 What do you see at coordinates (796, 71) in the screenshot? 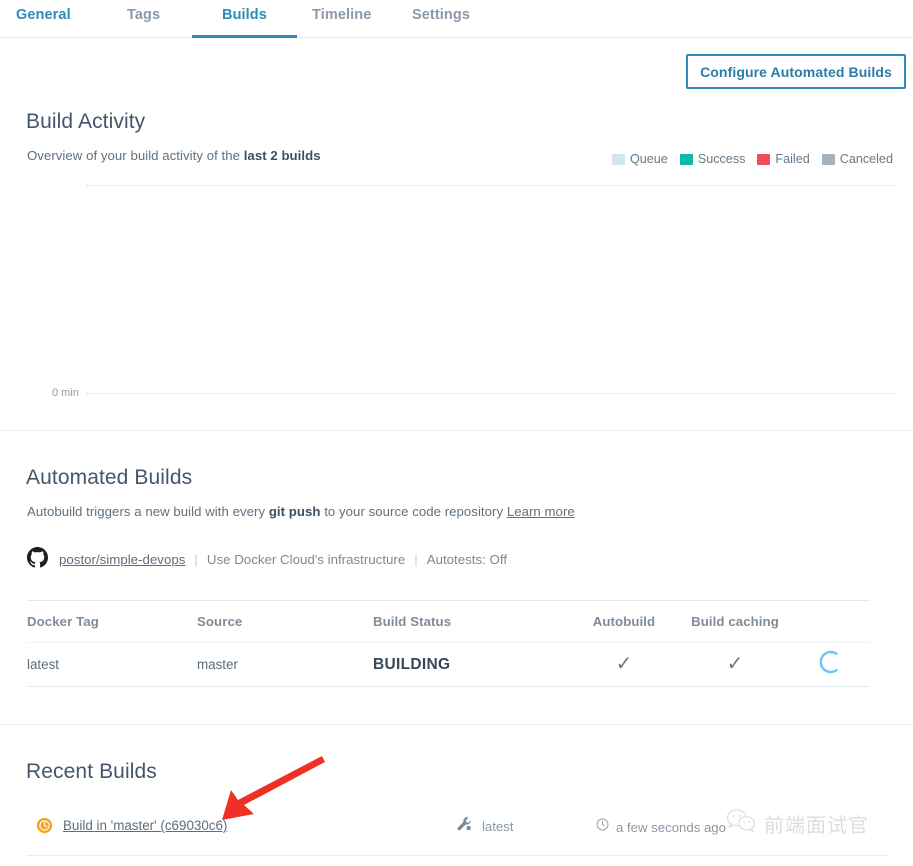
I see `configure-automated-builds-button: Configure Automated Builds` at bounding box center [796, 71].